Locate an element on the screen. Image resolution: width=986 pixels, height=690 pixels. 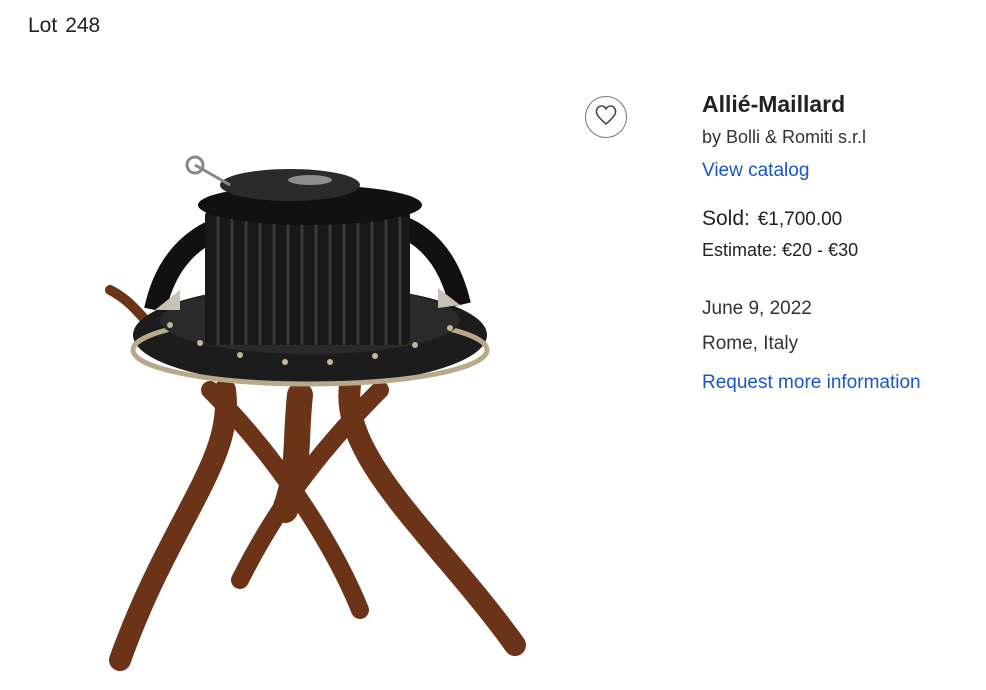
sold-value: €1,700.00 is located at coordinates (800, 219).